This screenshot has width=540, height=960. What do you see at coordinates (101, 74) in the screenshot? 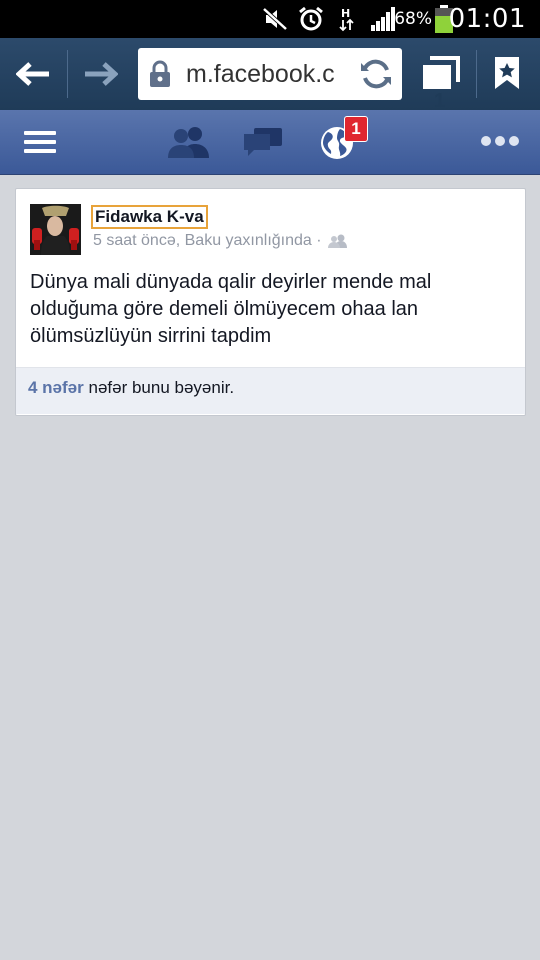
I see `forward-arrow-icon` at bounding box center [101, 74].